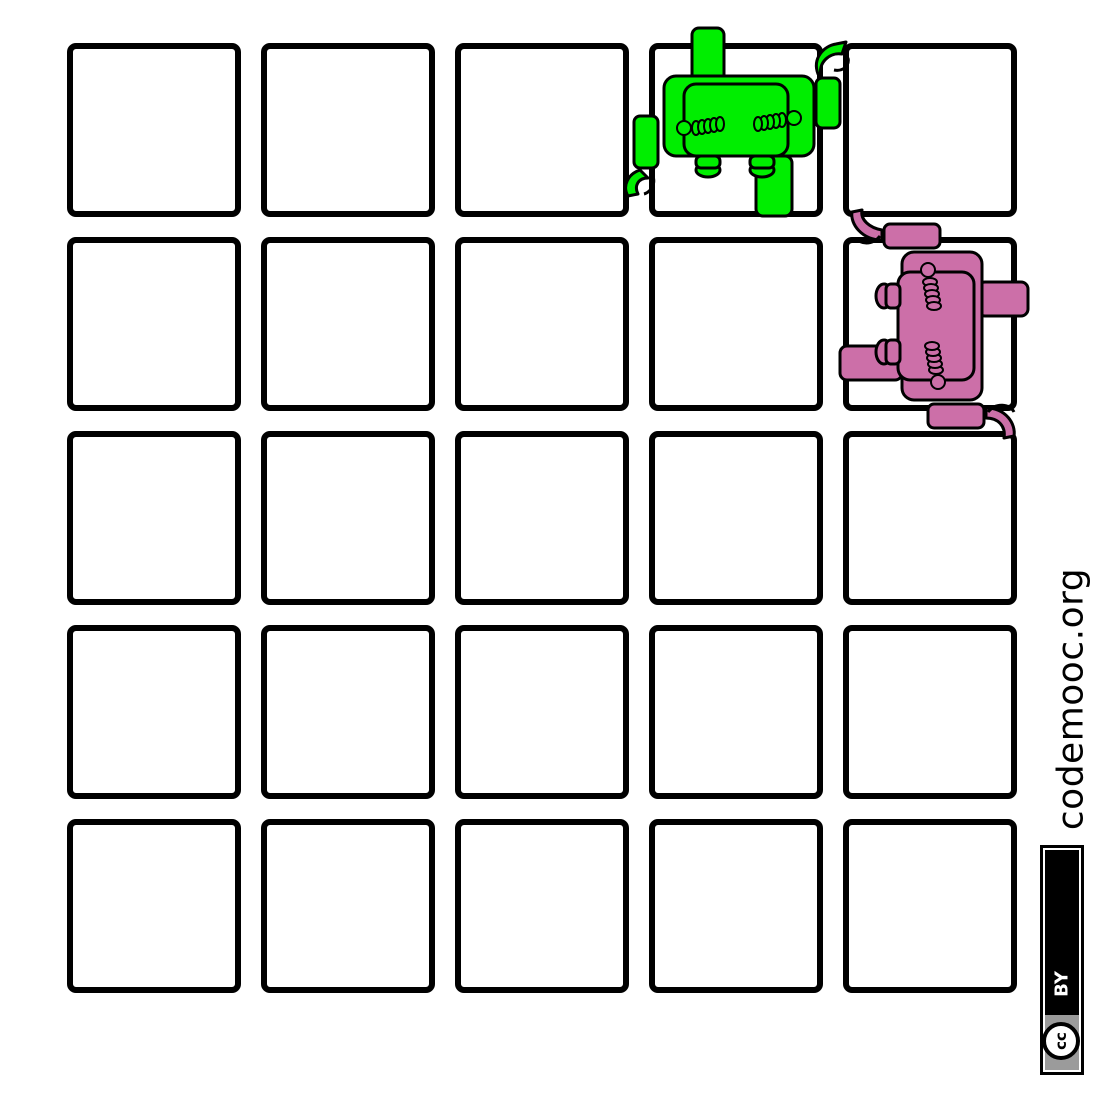 The image size is (1102, 1099). What do you see at coordinates (542, 324) in the screenshot?
I see `board-cell-r2-c3` at bounding box center [542, 324].